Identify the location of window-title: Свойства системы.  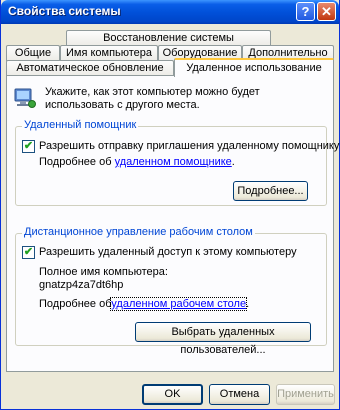
(64, 11).